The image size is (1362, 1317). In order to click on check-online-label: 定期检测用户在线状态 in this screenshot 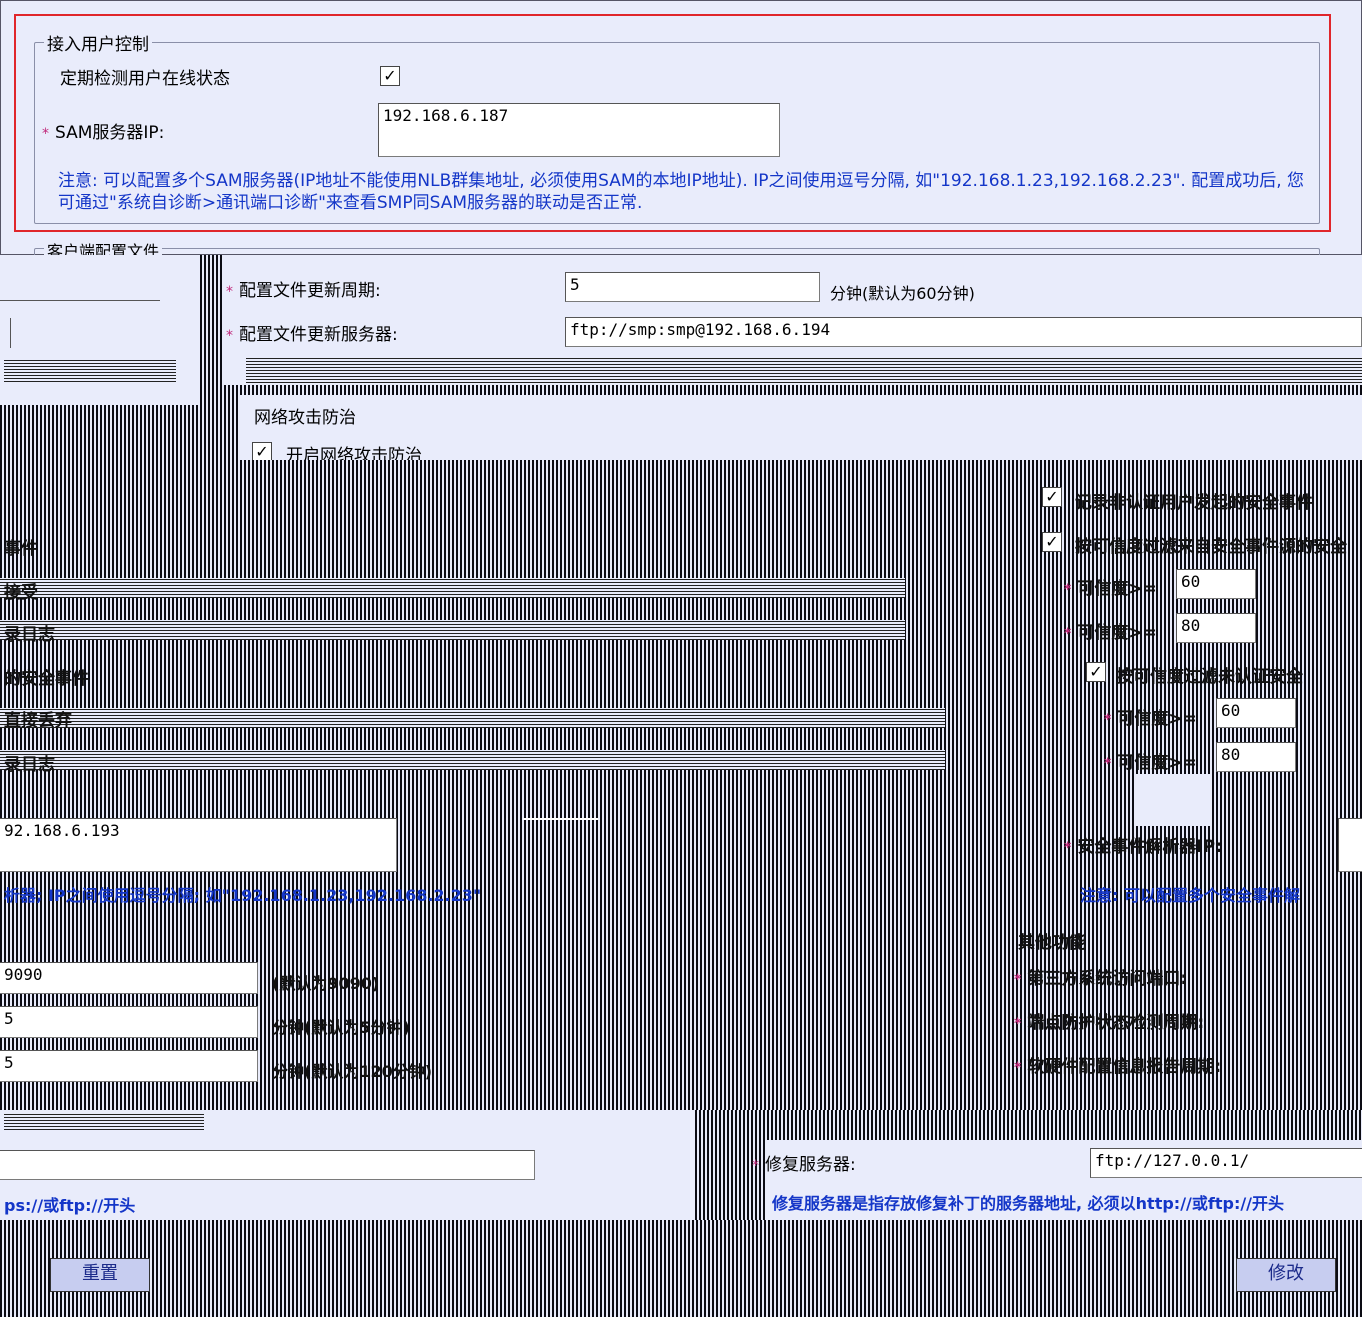, I will do `click(145, 79)`.